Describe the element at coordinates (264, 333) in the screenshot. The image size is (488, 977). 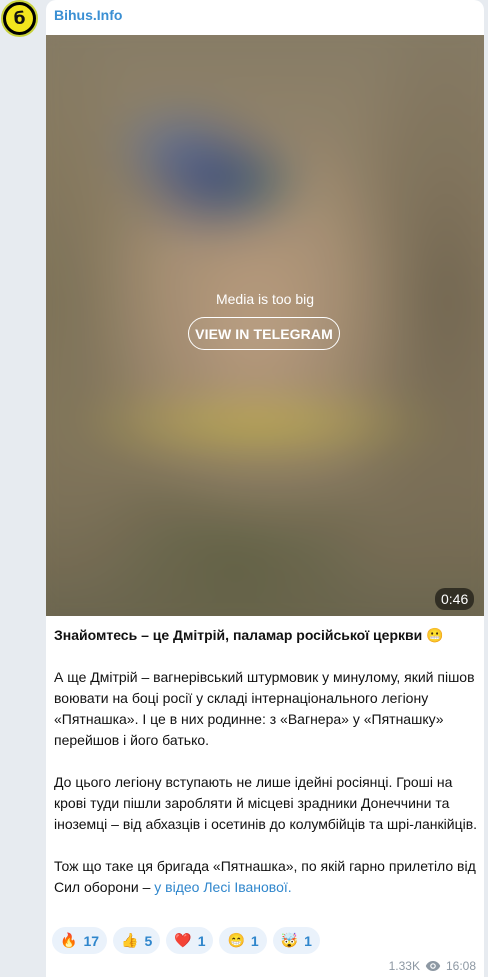
I see `view-in-telegram-button: VIEW IN TELEGRAM` at that location.